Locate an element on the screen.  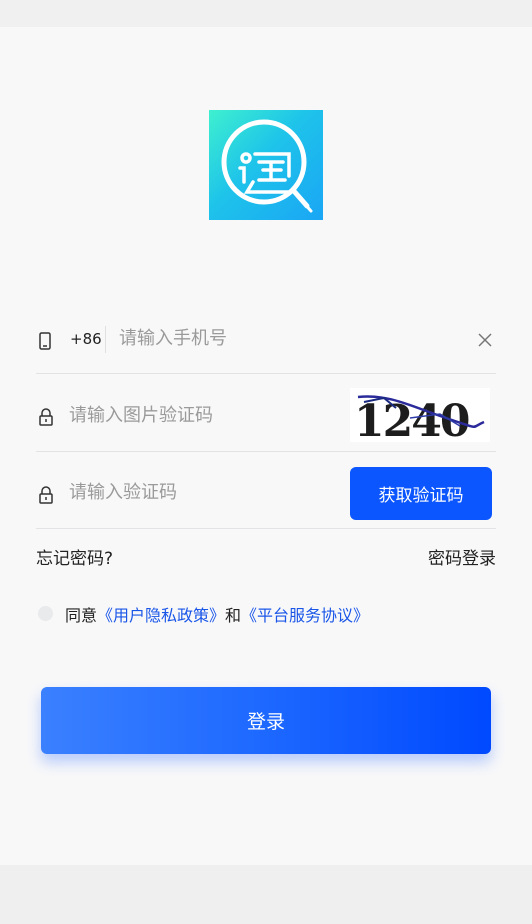
phone-icon is located at coordinates (45, 343).